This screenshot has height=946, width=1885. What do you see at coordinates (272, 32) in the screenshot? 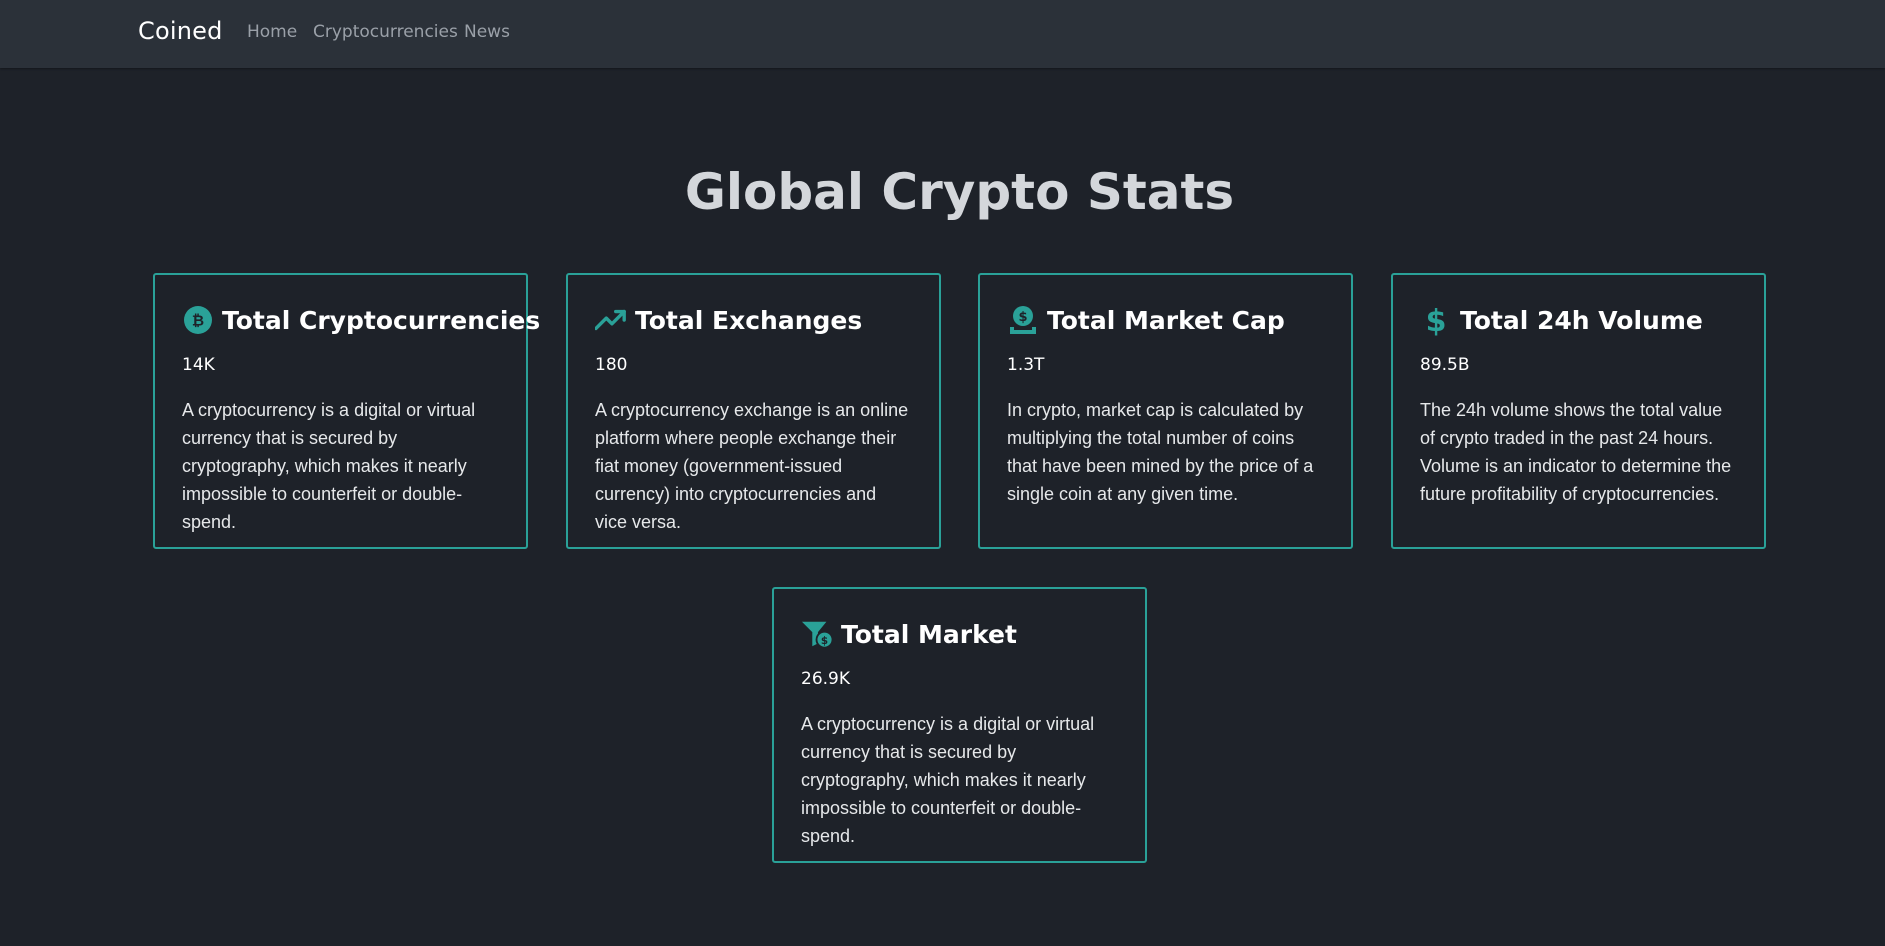
I see `nav-link-home: Home` at bounding box center [272, 32].